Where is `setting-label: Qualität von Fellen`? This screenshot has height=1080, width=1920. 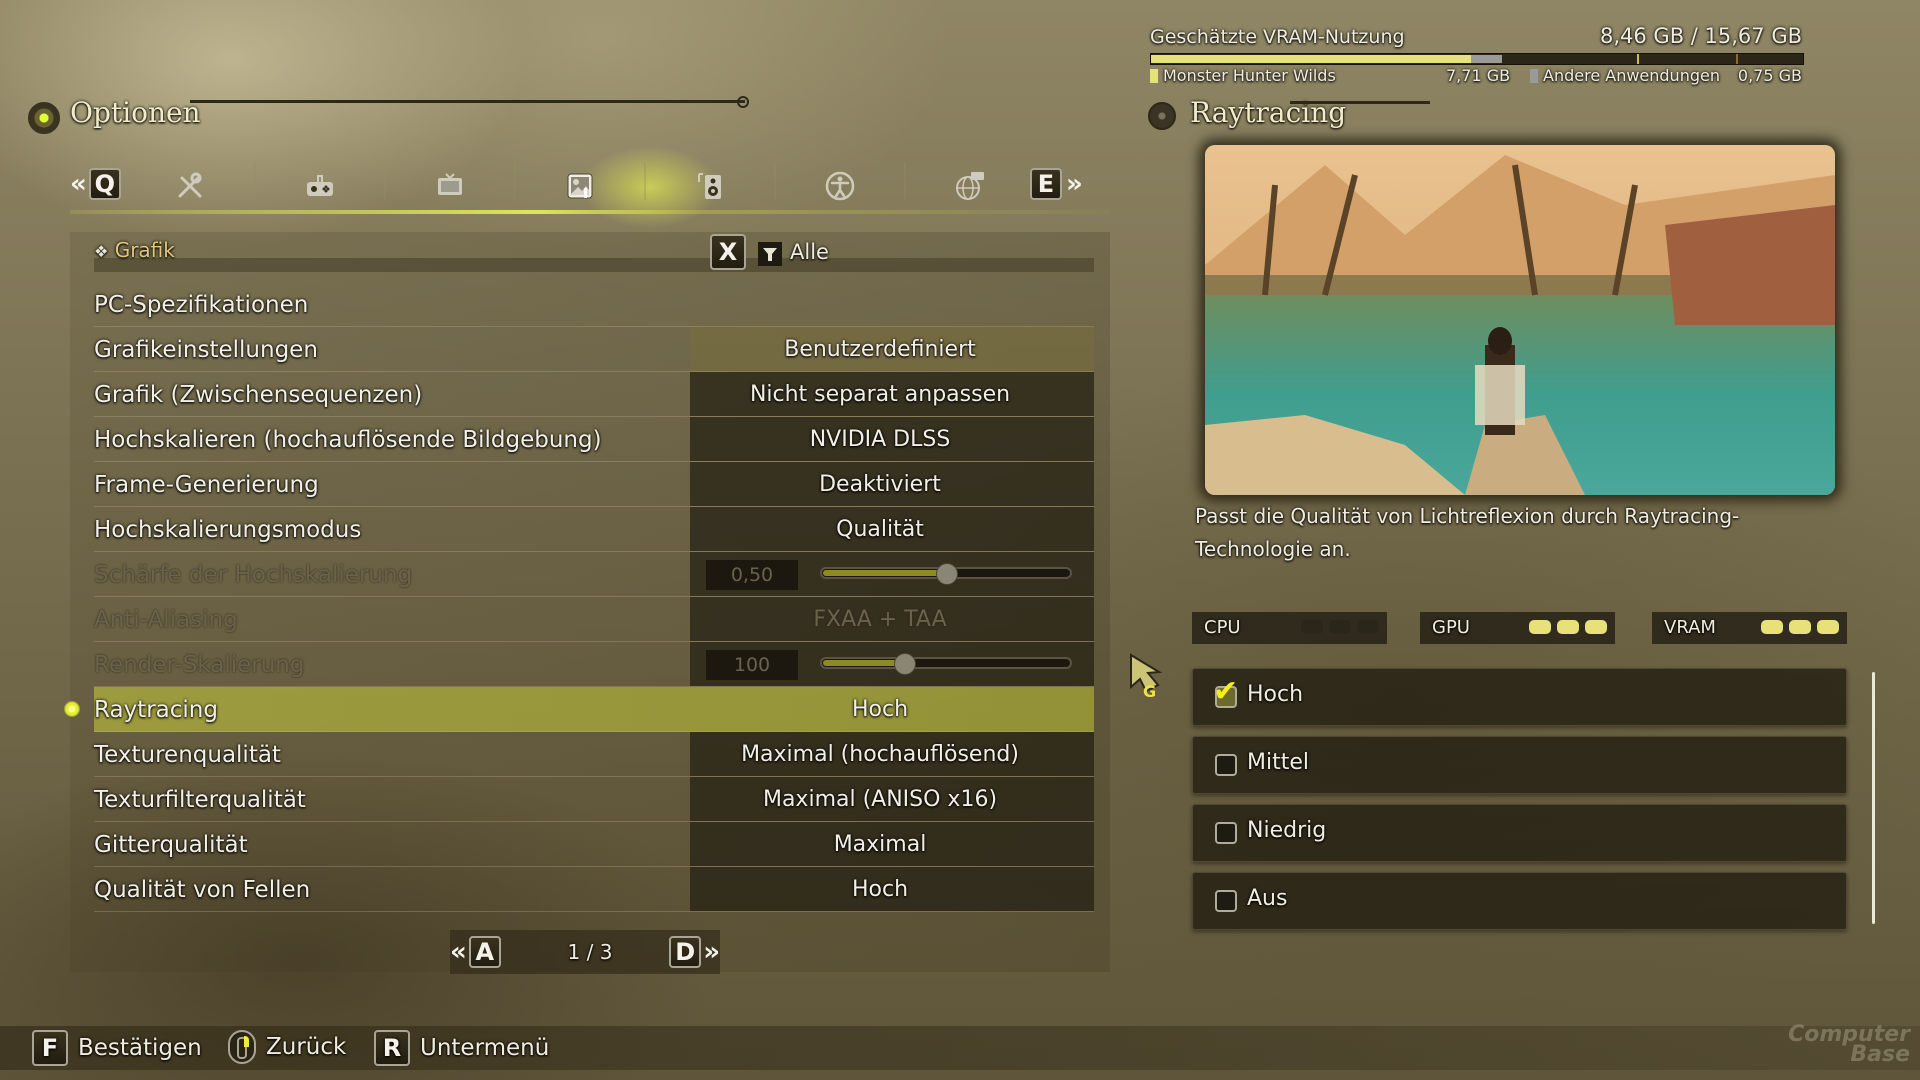
setting-label: Qualität von Fellen is located at coordinates (202, 890).